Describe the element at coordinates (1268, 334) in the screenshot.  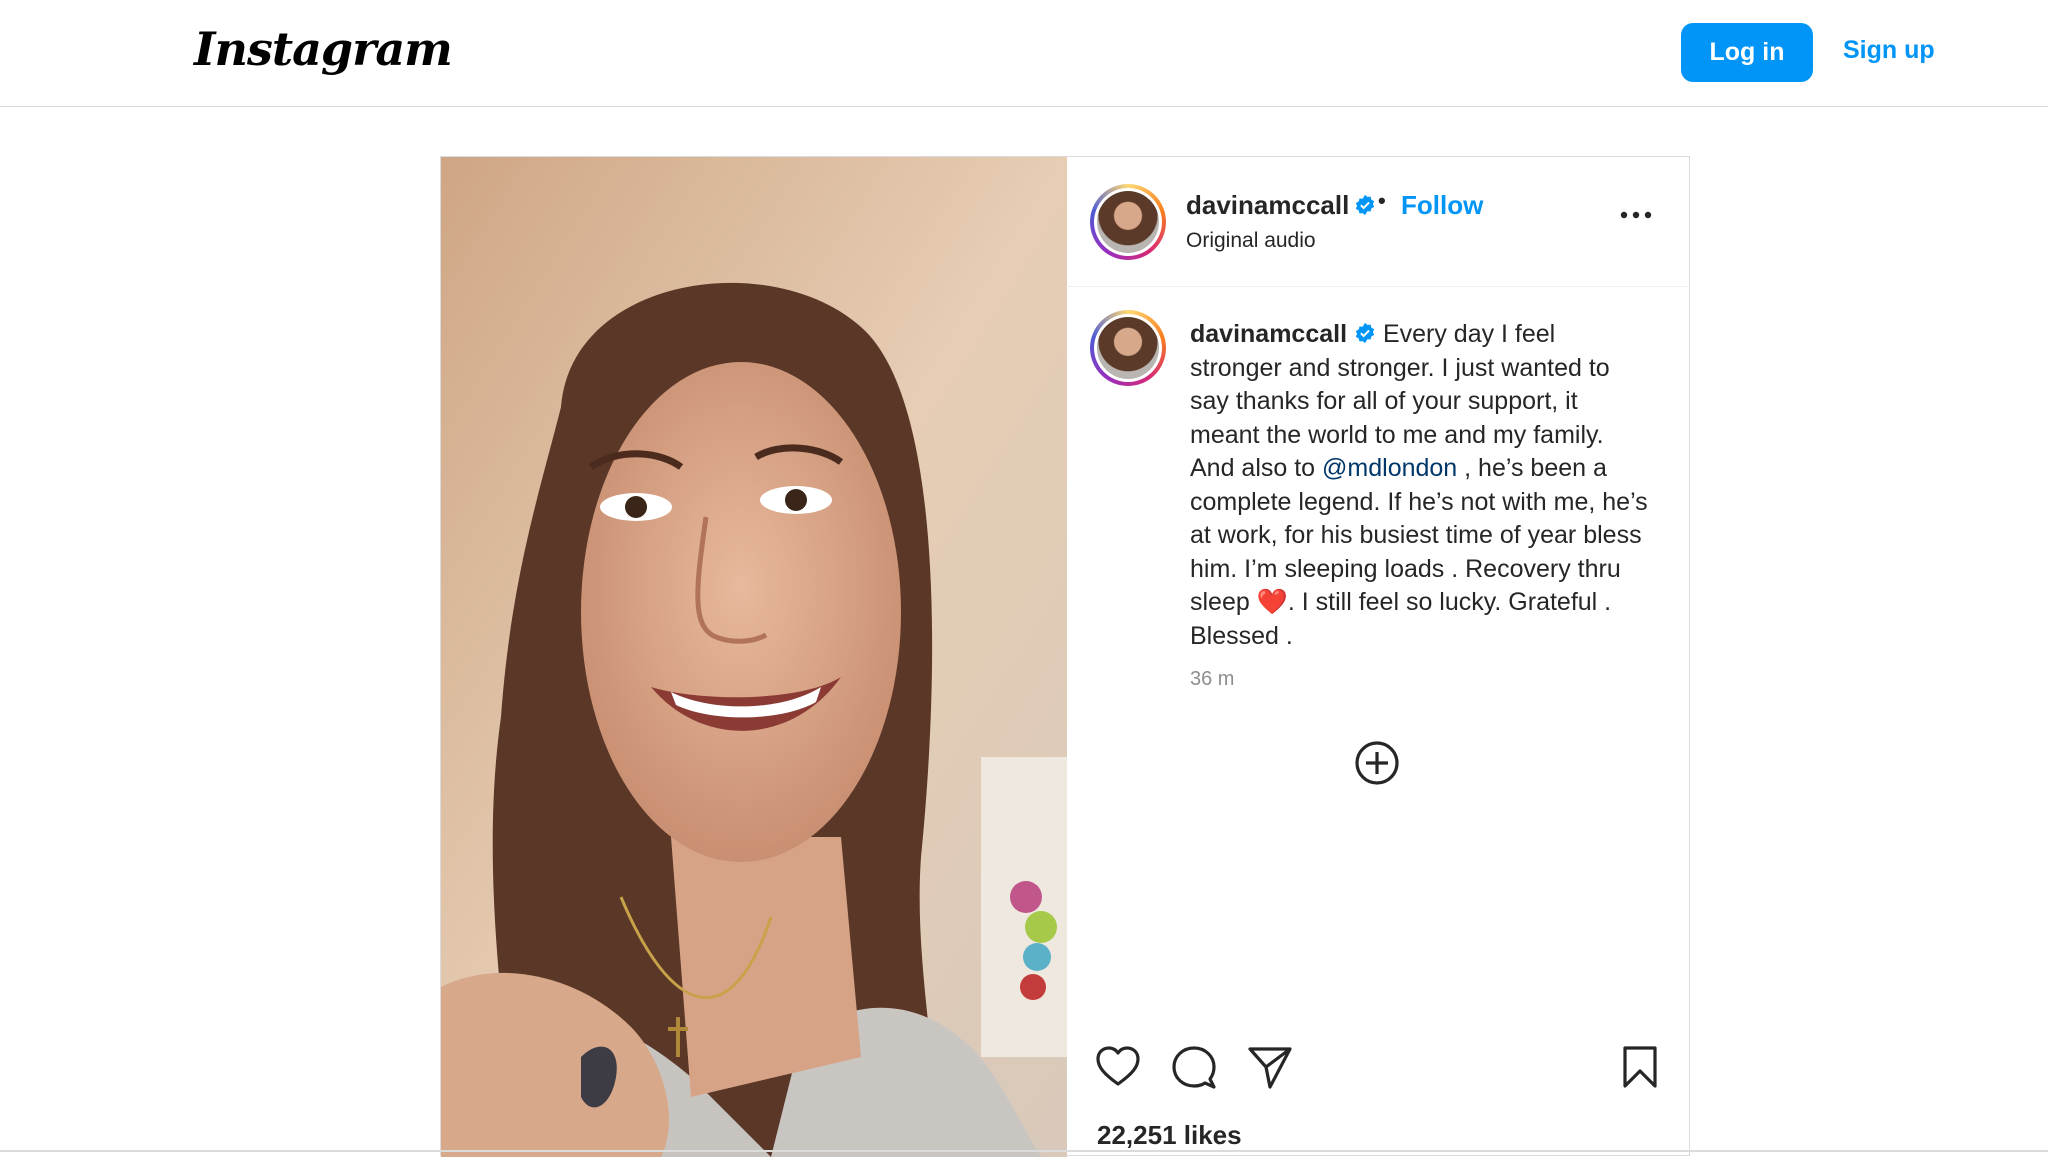
I see `caption-username: davinamccall` at that location.